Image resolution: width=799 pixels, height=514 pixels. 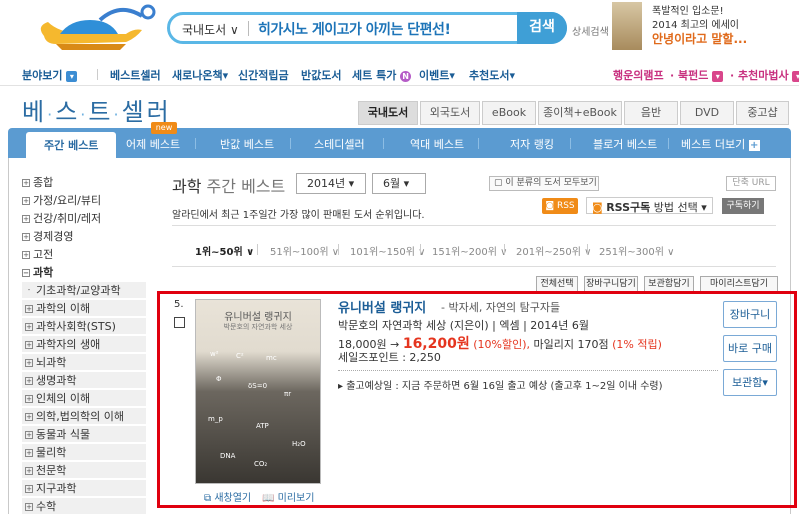 I want to click on tab-ebook: eBook, so click(x=509, y=113).